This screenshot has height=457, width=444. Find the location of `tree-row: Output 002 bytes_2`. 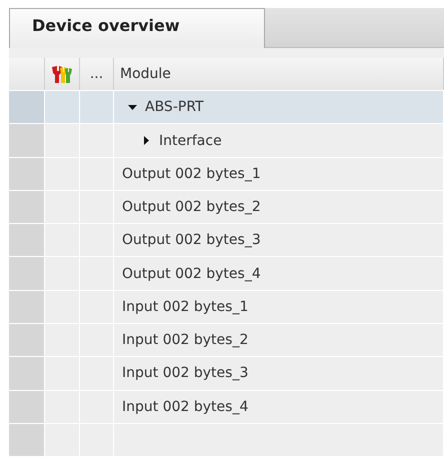

tree-row: Output 002 bytes_2 is located at coordinates (279, 207).